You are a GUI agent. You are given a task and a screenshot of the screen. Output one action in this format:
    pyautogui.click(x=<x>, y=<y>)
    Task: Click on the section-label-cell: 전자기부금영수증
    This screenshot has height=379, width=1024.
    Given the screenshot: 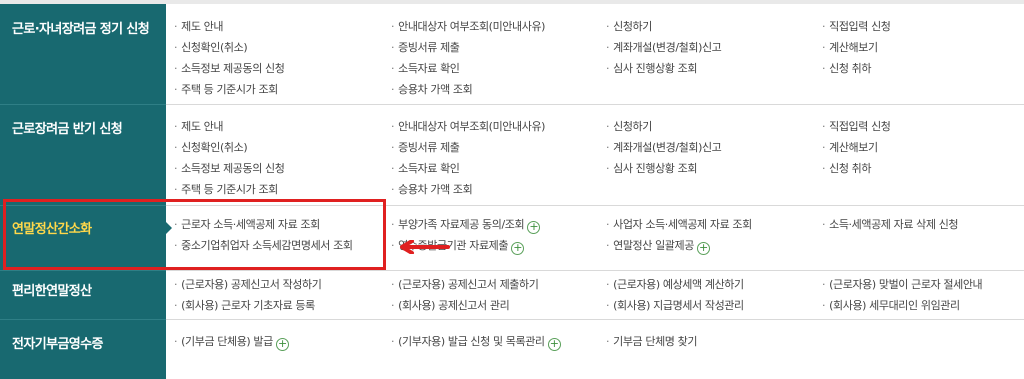 What is the action you would take?
    pyautogui.click(x=83, y=349)
    